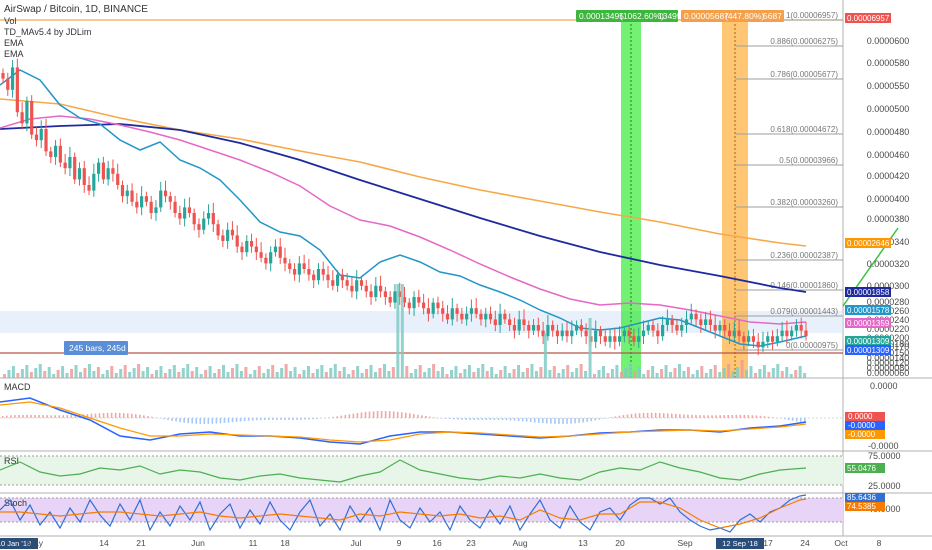 Image resolution: width=932 pixels, height=550 pixels. I want to click on orange-measure-box: 0.00005687 (447.80%) 5687, so click(732, 16).